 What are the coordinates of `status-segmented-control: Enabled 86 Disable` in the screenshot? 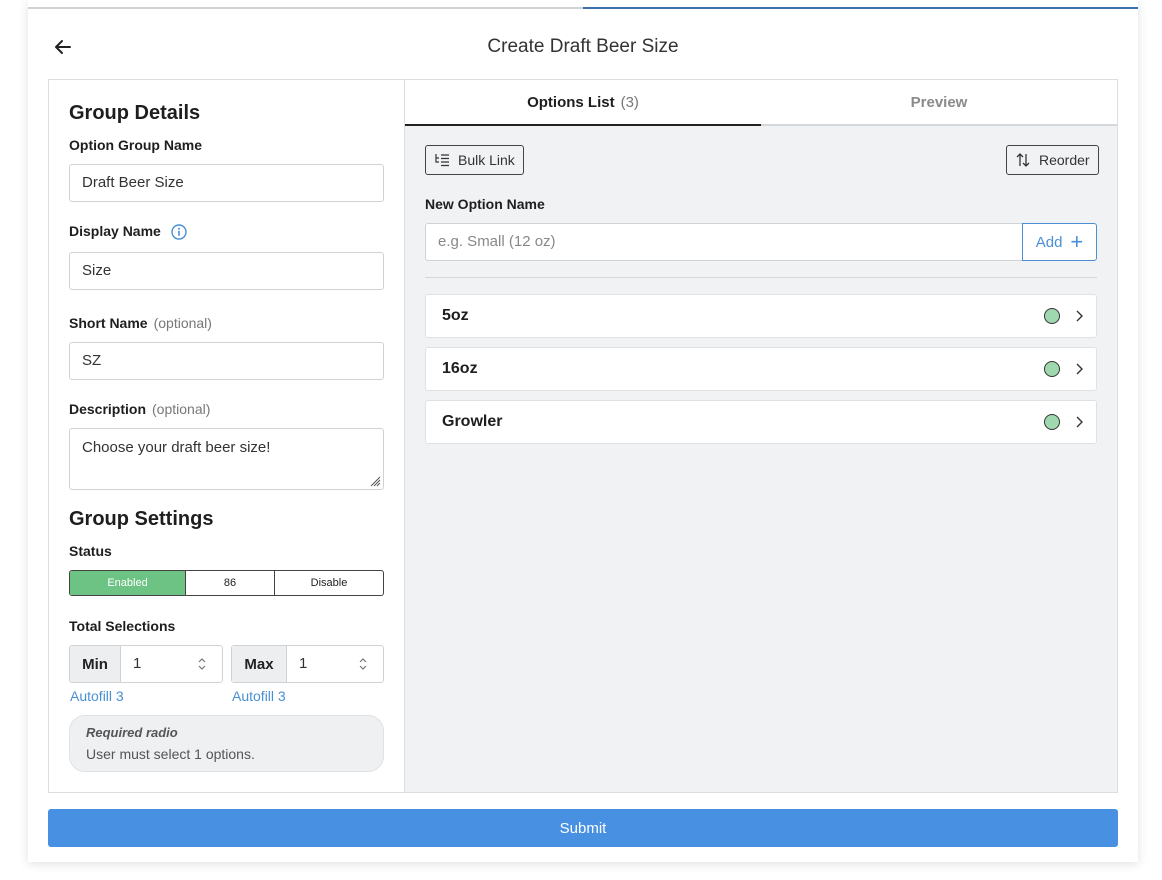 It's located at (226, 583).